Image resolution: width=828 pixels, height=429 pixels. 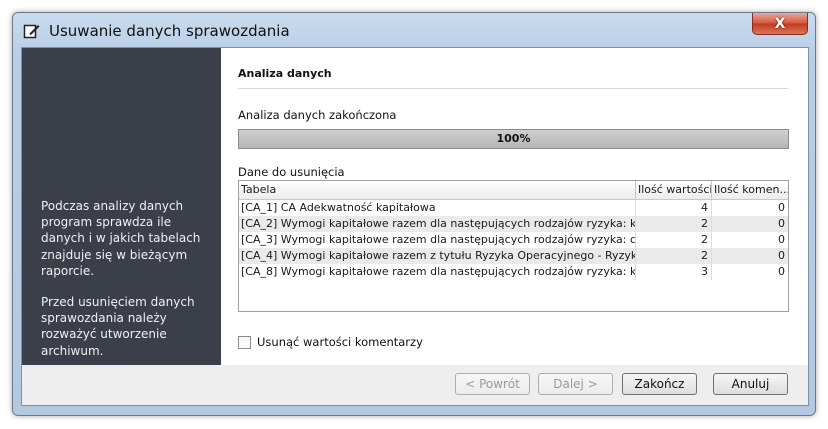 What do you see at coordinates (674, 208) in the screenshot?
I see `cell-value-count: 4` at bounding box center [674, 208].